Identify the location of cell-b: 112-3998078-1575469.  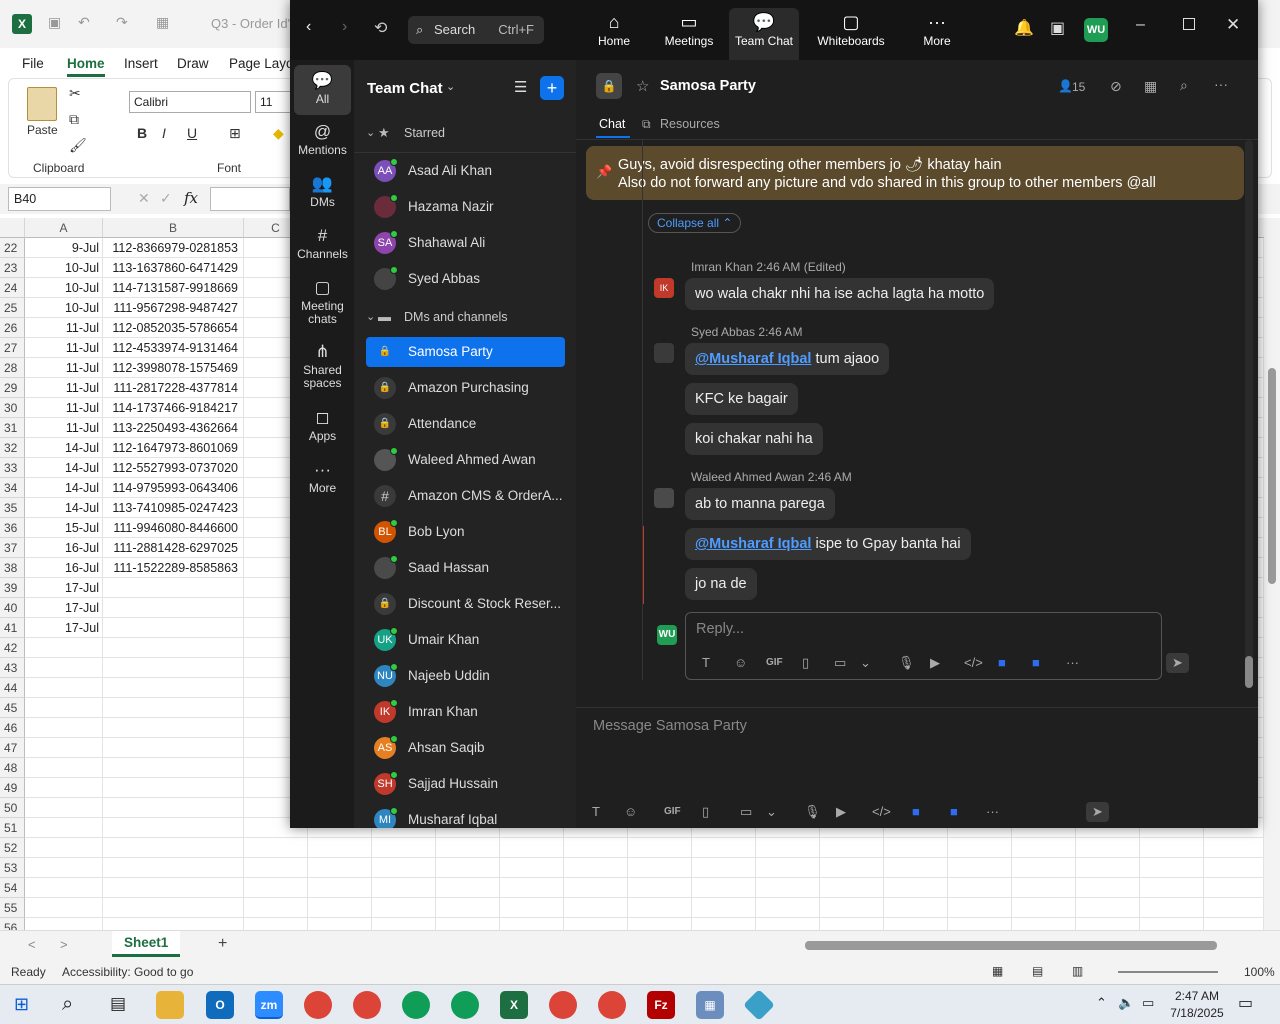
(173, 368).